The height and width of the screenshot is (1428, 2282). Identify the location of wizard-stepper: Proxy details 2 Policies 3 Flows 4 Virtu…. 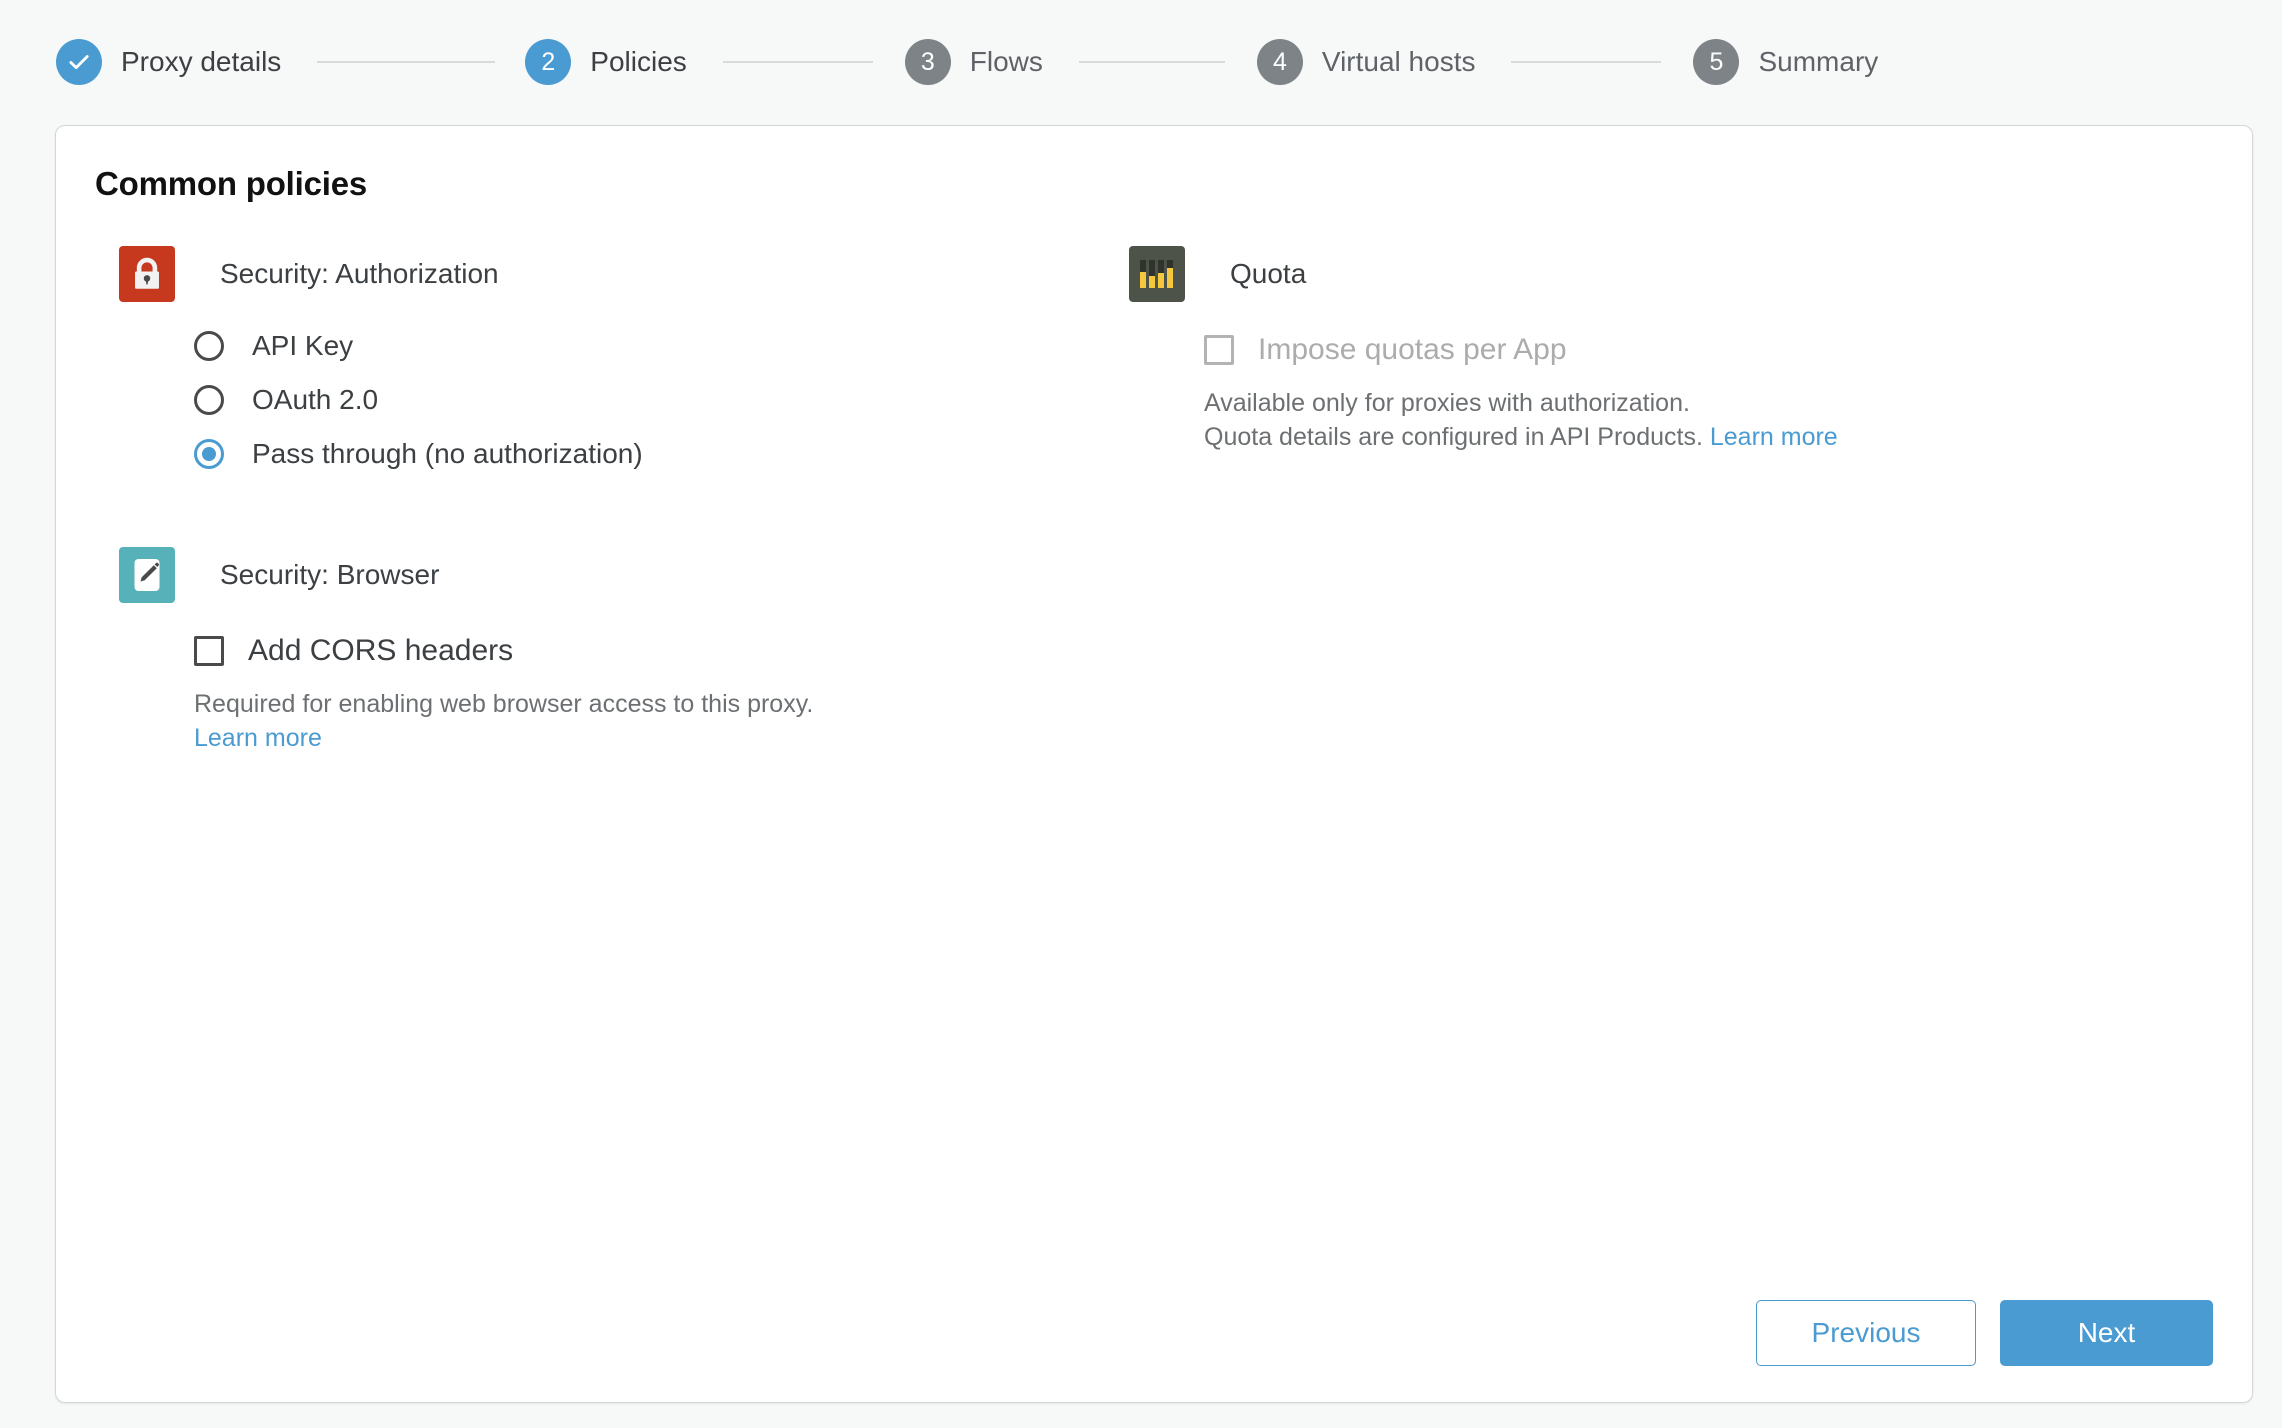
(1141, 62).